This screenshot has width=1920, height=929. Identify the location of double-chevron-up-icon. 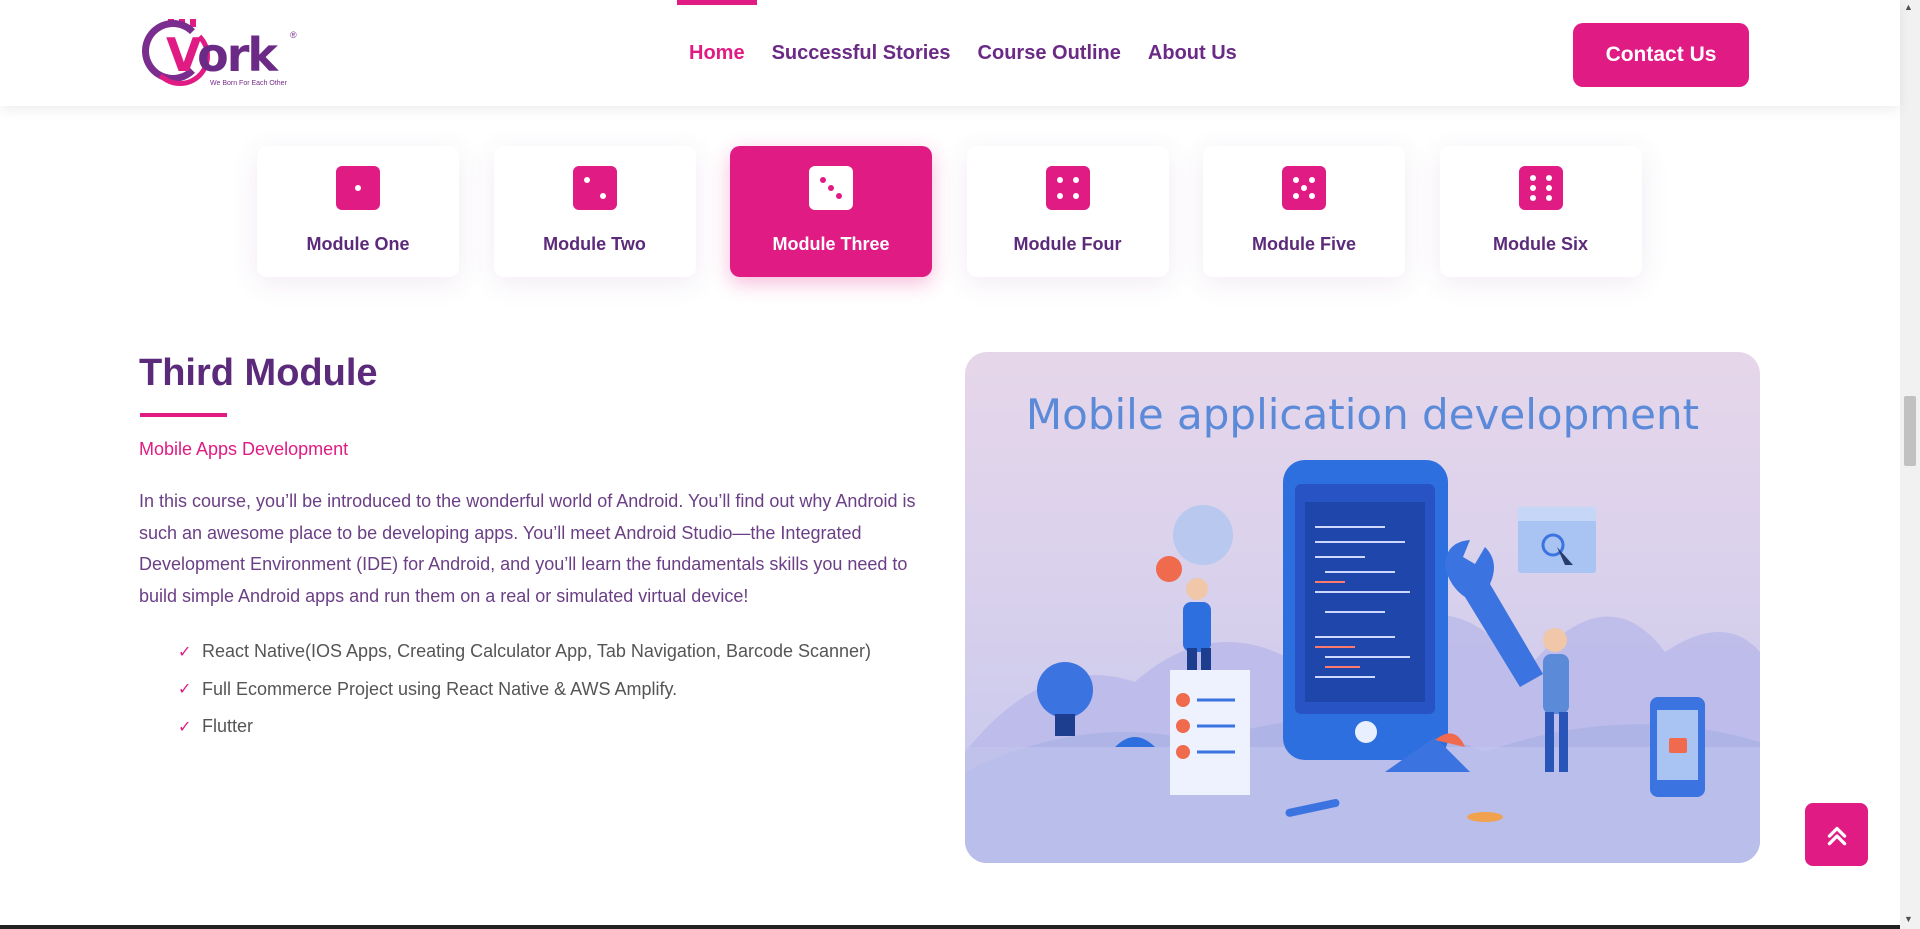
(1836, 835).